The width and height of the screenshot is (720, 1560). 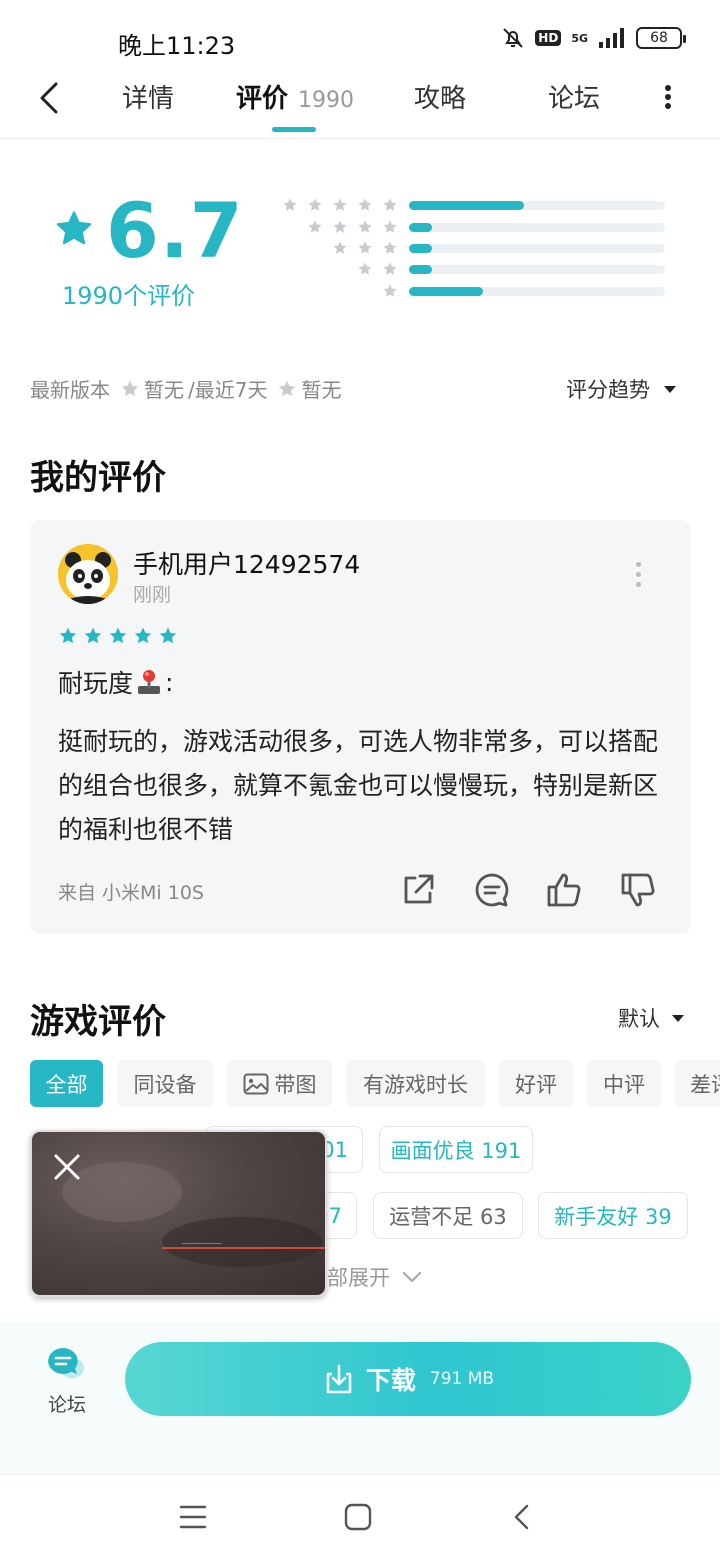 What do you see at coordinates (295, 1084) in the screenshot?
I see `filter-label: 带图` at bounding box center [295, 1084].